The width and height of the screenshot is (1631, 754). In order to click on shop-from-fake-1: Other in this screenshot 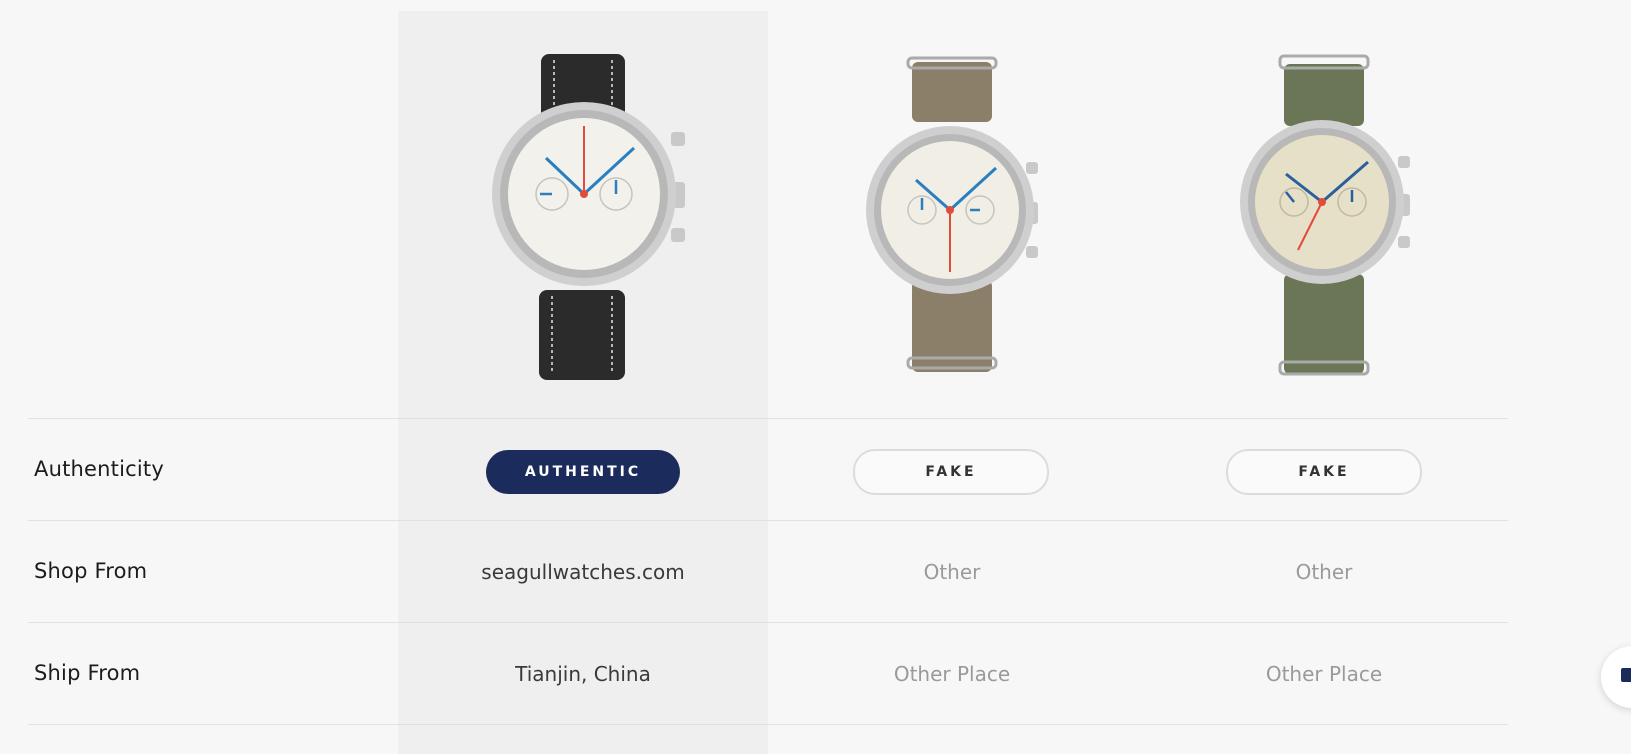, I will do `click(952, 572)`.